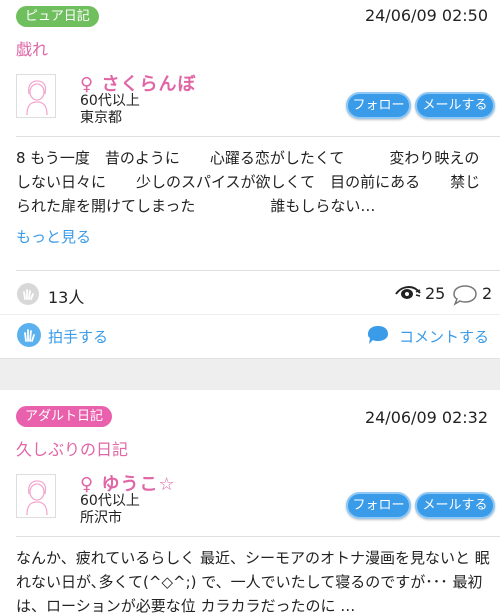 This screenshot has width=500, height=613. What do you see at coordinates (426, 417) in the screenshot?
I see `post-datetime: 24/06/09 02:32` at bounding box center [426, 417].